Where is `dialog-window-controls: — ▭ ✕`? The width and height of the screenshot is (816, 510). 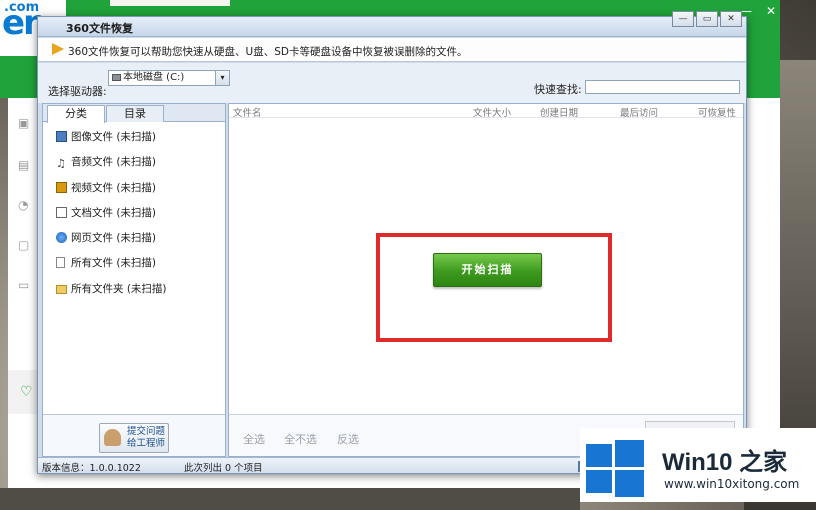
dialog-window-controls: — ▭ ✕ is located at coordinates (707, 19).